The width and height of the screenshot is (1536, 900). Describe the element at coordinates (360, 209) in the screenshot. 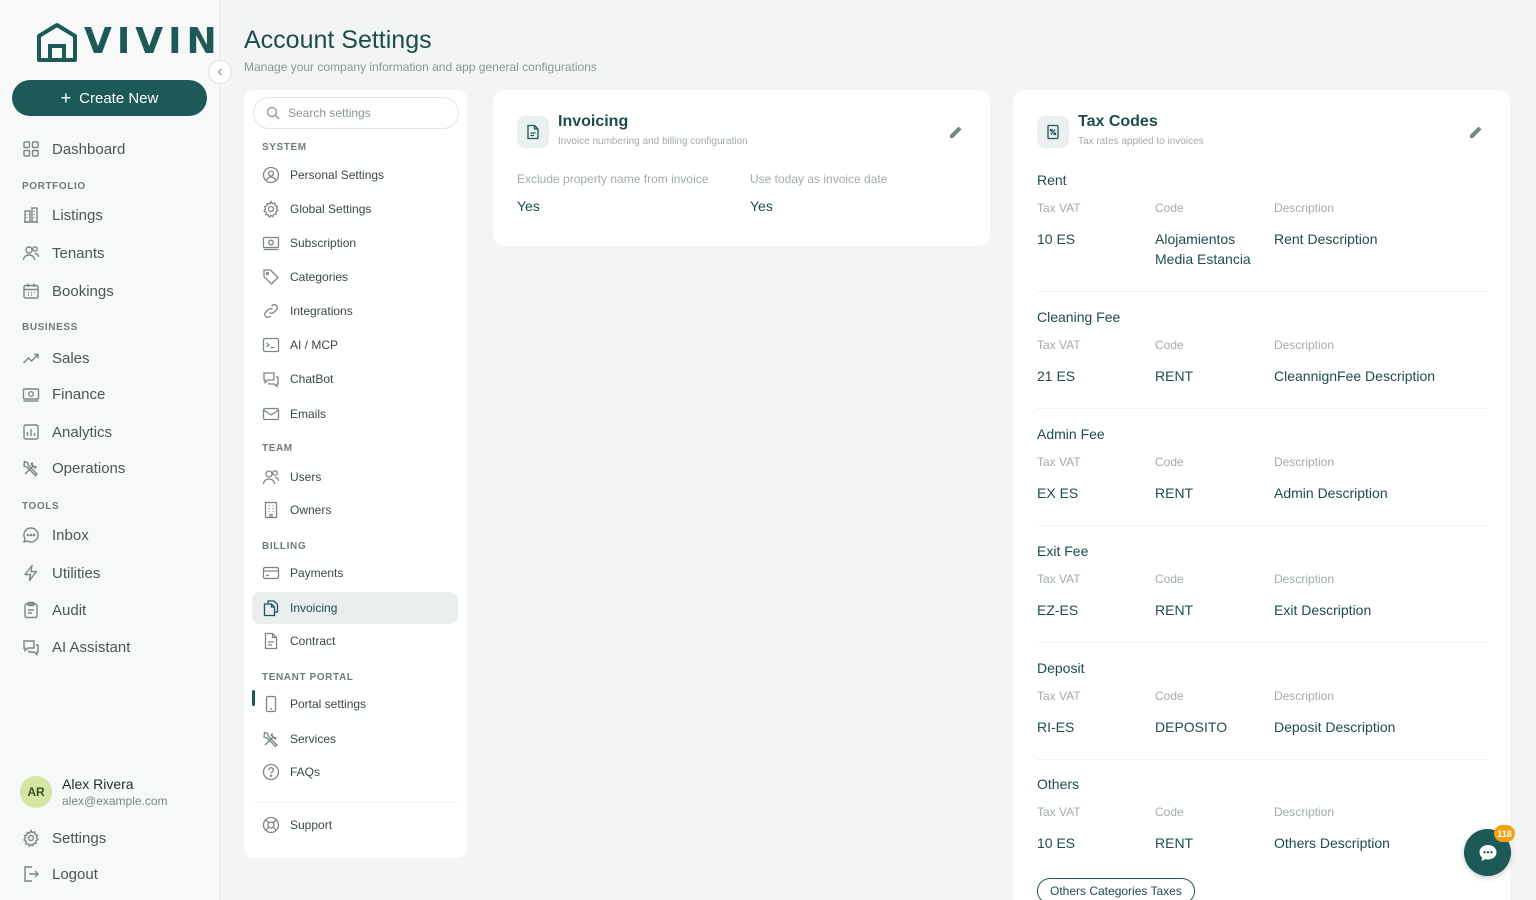

I see `settings-item-global: Global Settings` at that location.